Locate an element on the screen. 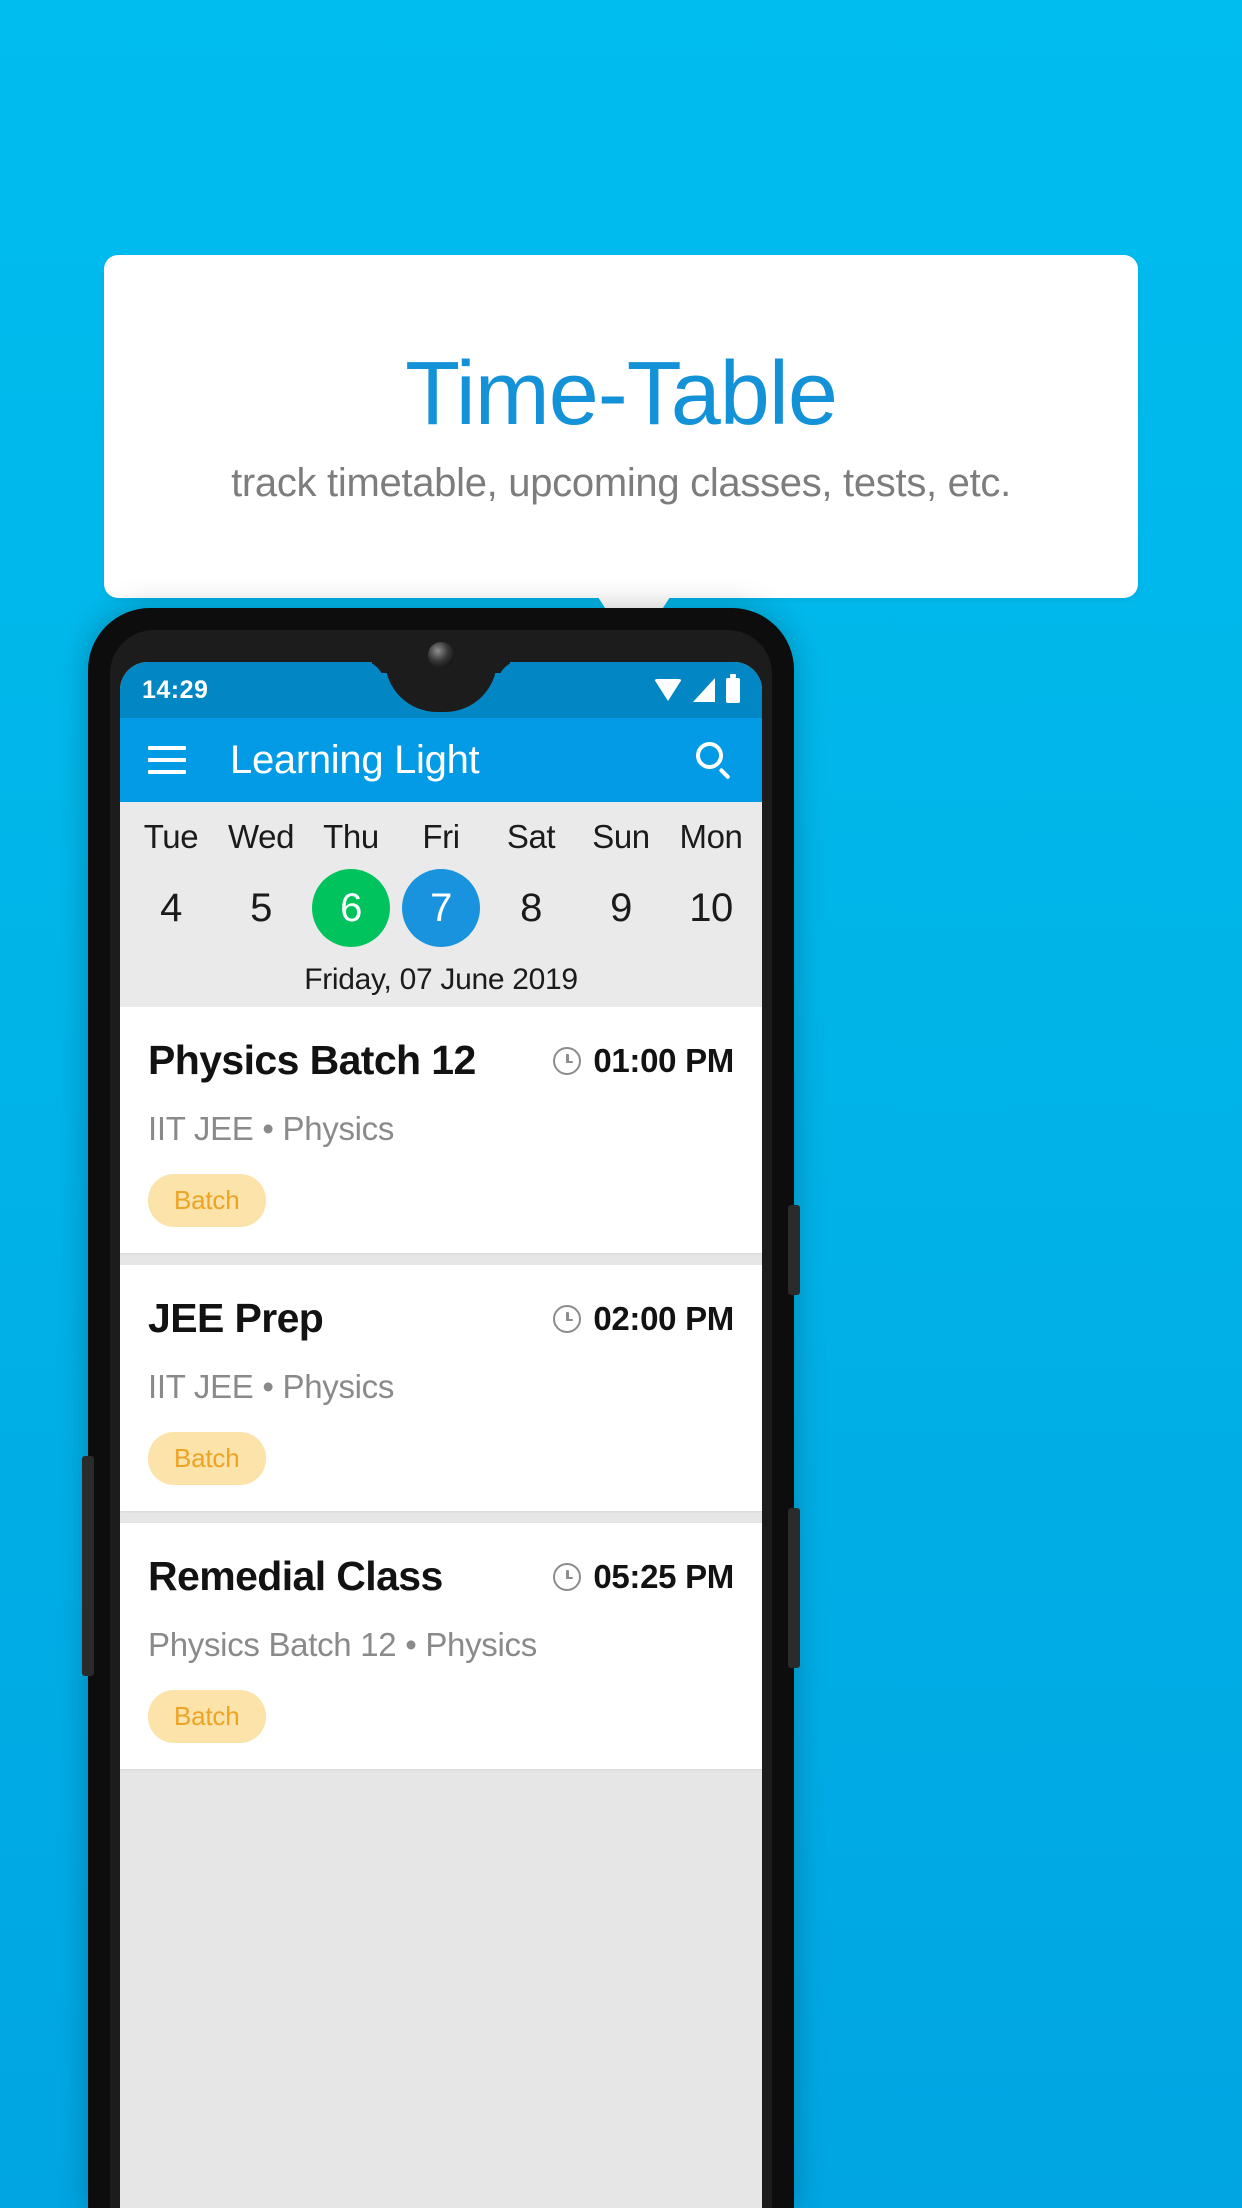  day-number-circle: 6 is located at coordinates (351, 908).